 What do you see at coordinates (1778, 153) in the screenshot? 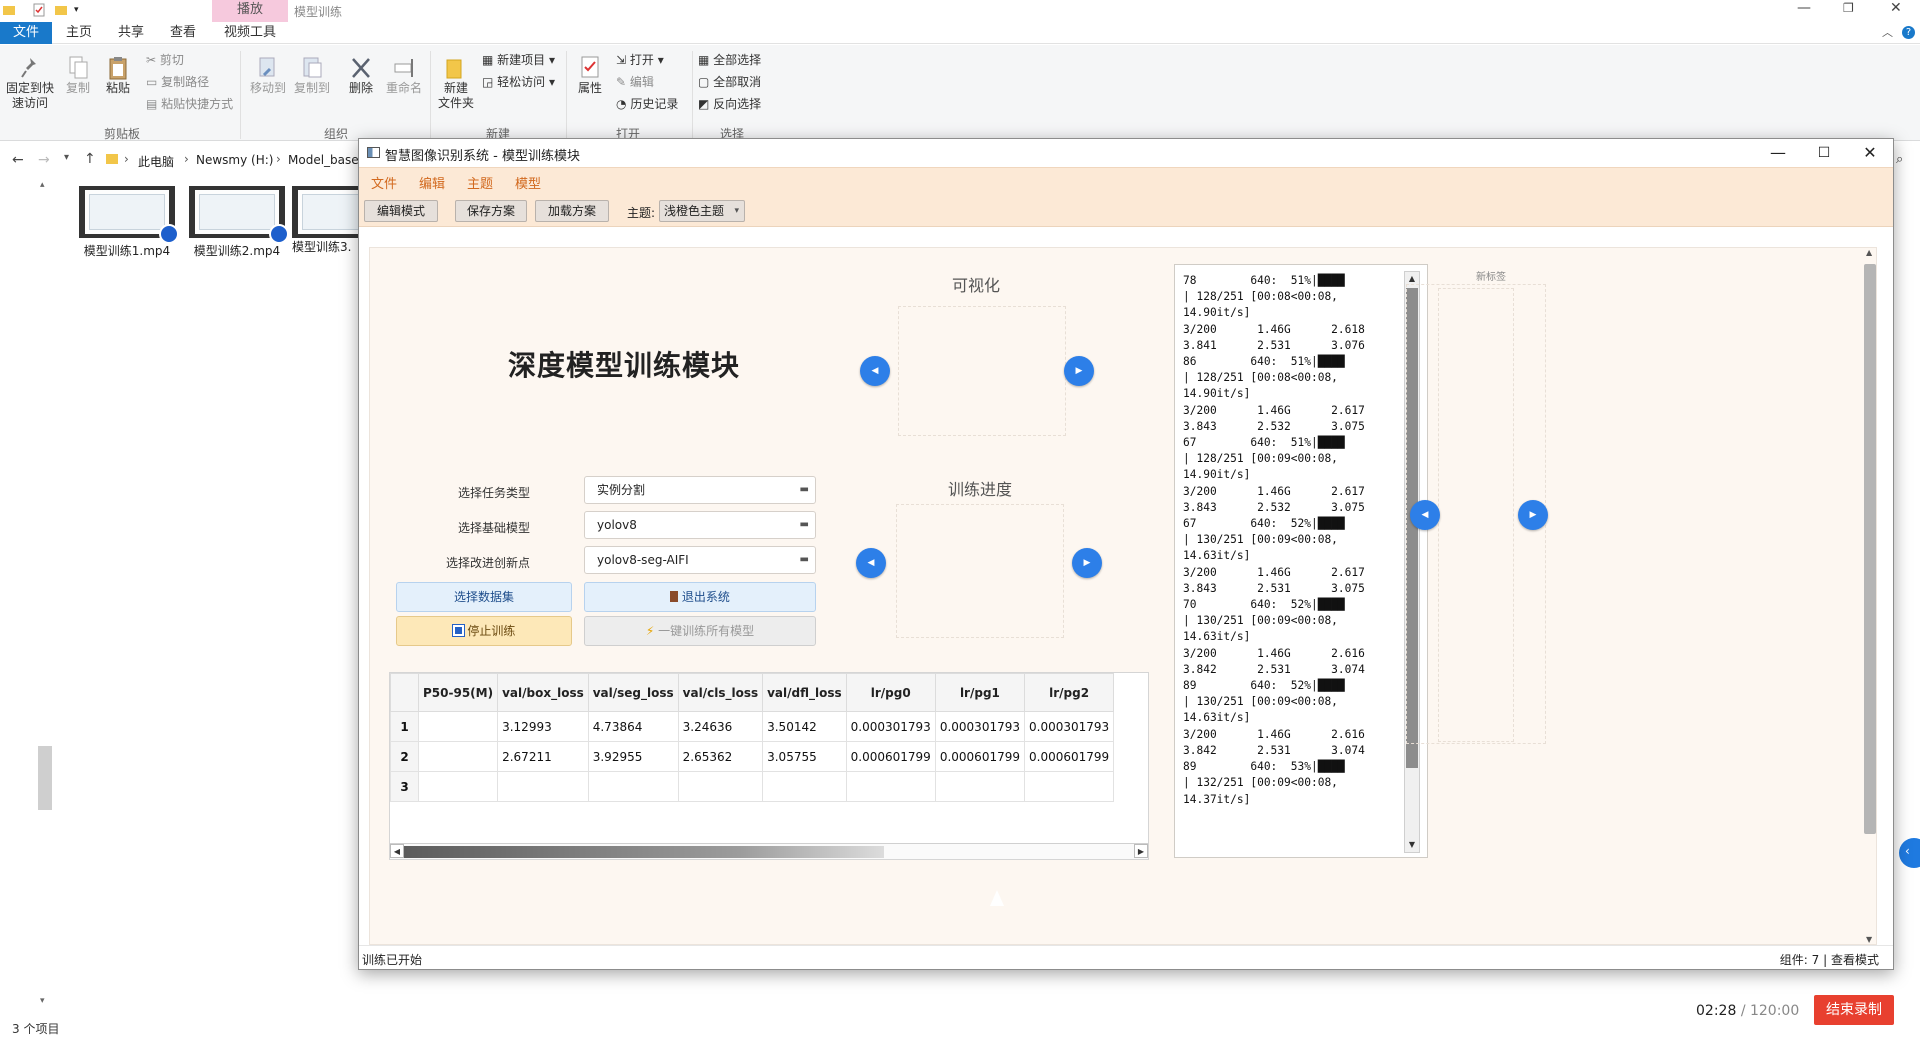
I see `app-minimize-button: —` at bounding box center [1778, 153].